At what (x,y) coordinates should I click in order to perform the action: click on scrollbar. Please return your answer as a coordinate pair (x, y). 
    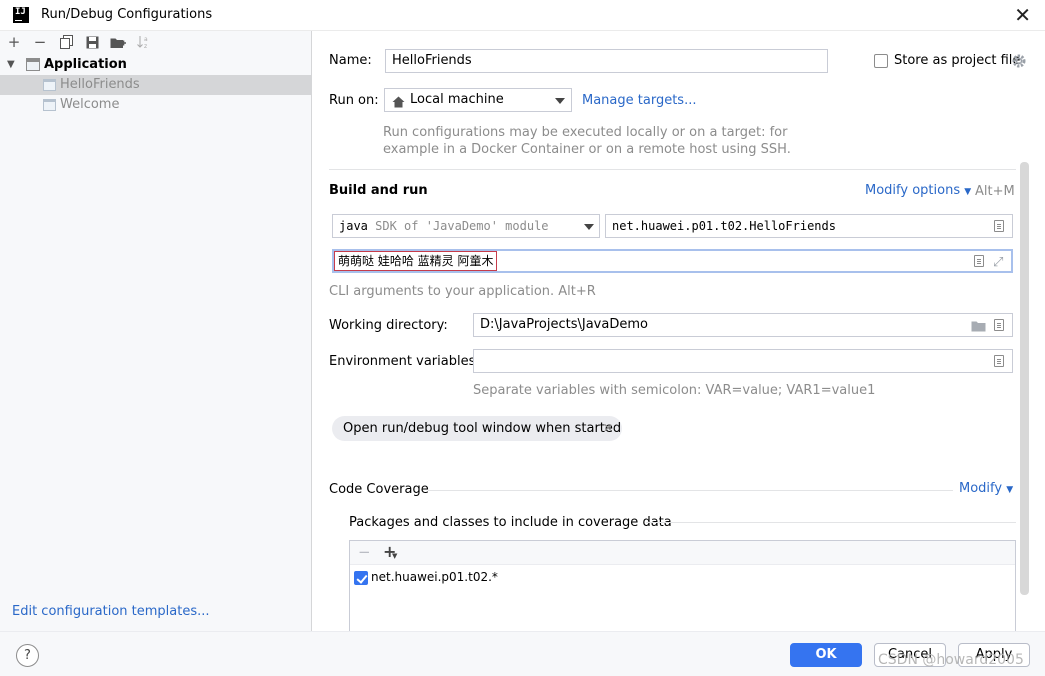
    Looking at the image, I should click on (1024, 378).